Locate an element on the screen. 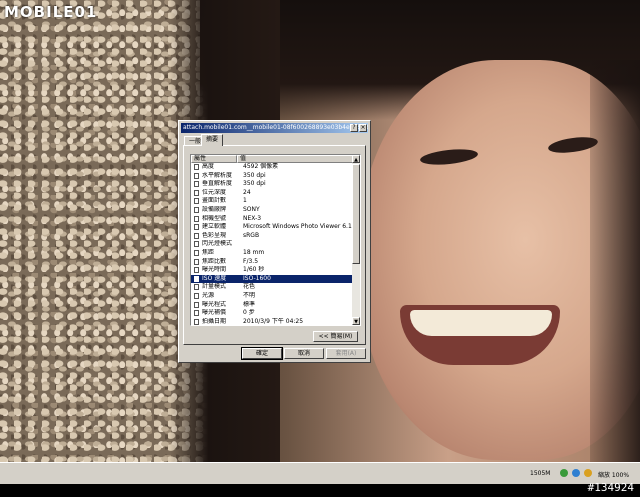 Image resolution: width=640 pixels, height=497 pixels. property-value: 花色 is located at coordinates (249, 287).